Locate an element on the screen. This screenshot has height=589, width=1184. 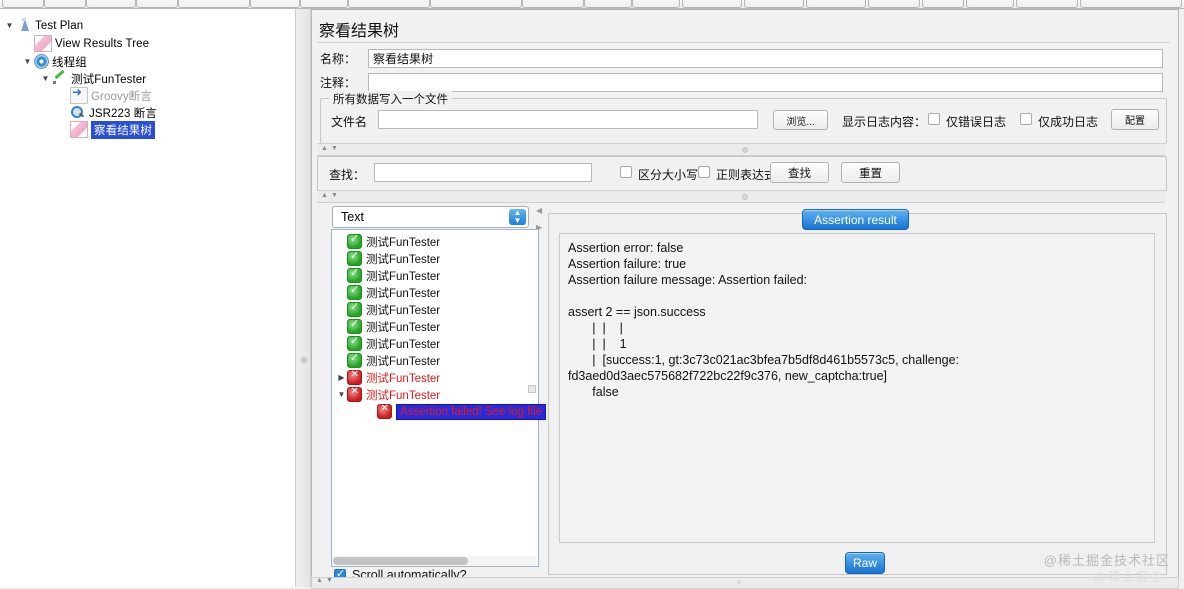
twisty-icon: ▶ is located at coordinates (341, 377).